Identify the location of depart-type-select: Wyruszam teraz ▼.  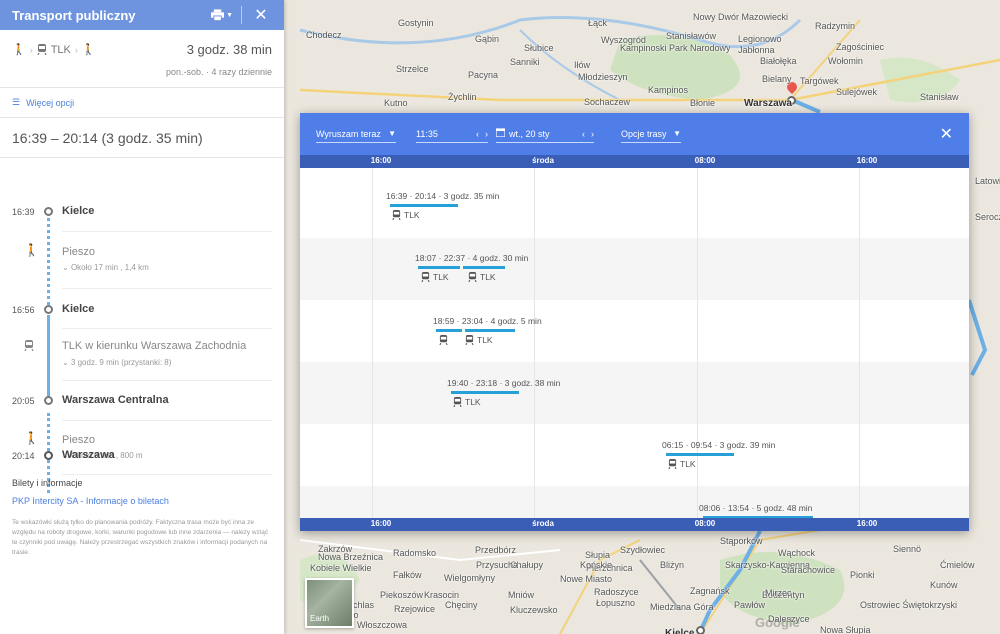
(356, 134).